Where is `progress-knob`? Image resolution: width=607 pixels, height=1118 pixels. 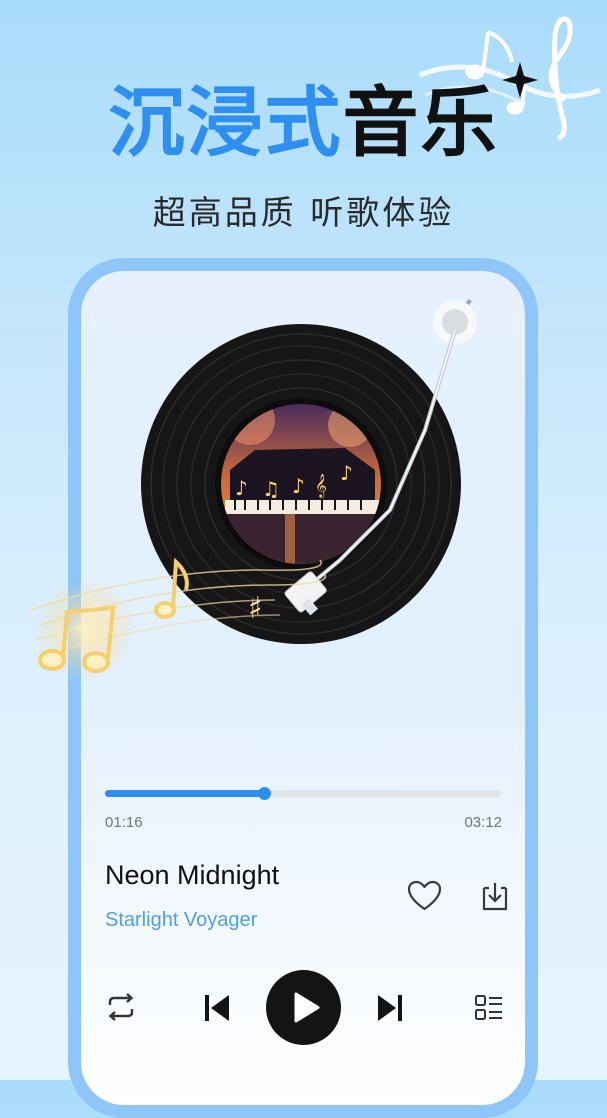 progress-knob is located at coordinates (264, 793).